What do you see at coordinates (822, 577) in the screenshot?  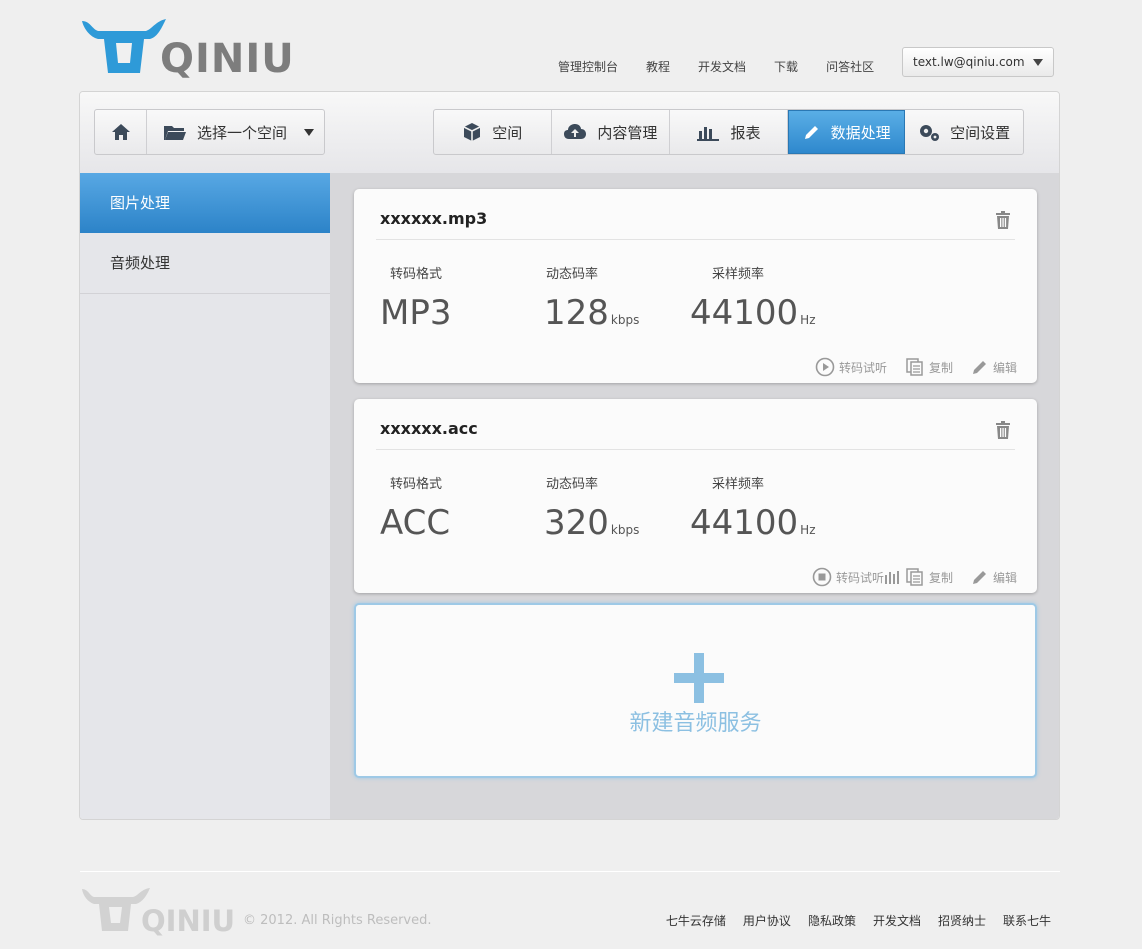 I see `stop-circle-icon` at bounding box center [822, 577].